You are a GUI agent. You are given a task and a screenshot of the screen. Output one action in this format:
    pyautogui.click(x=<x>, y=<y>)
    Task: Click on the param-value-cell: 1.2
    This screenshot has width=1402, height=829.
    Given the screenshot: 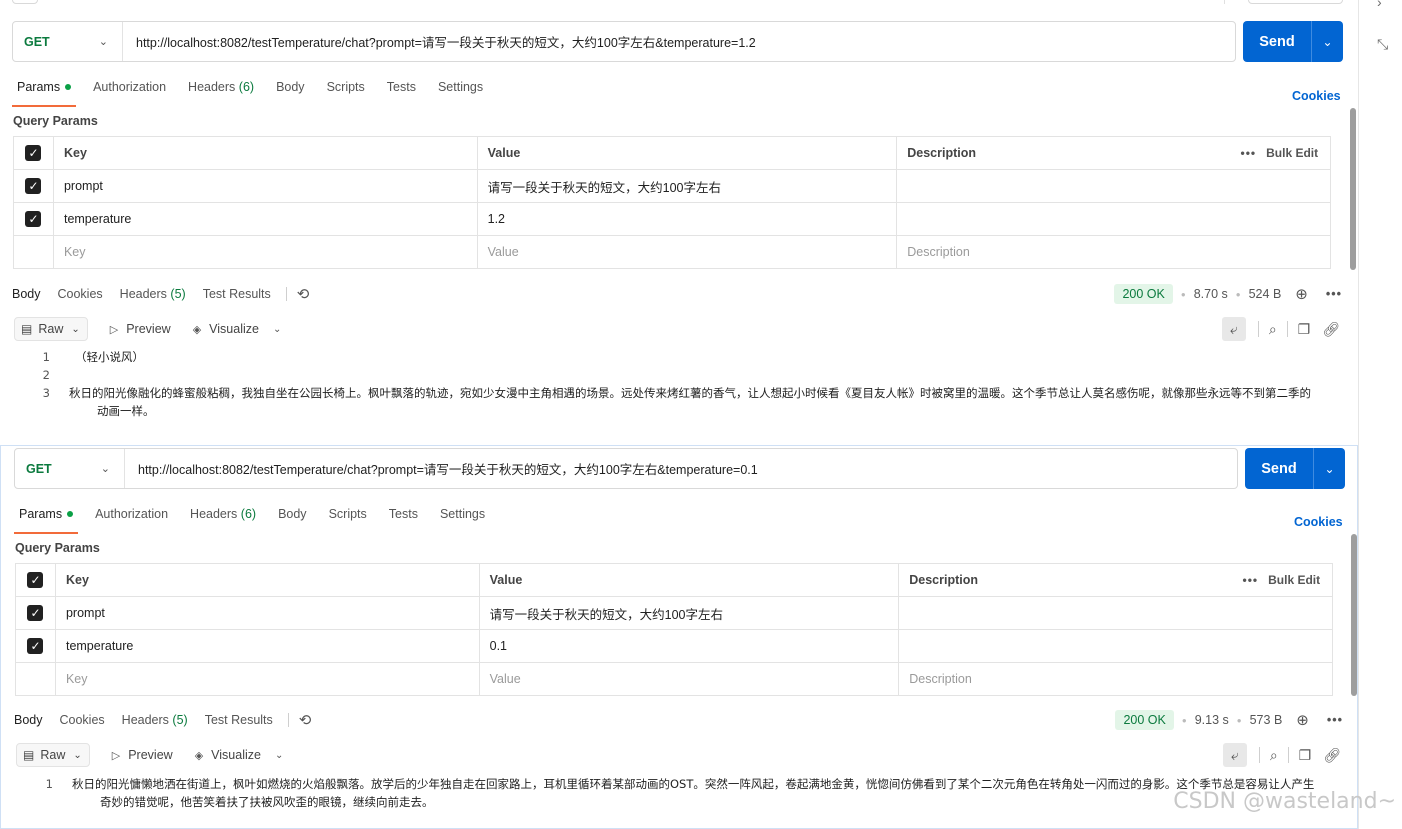 What is the action you would take?
    pyautogui.click(x=687, y=219)
    